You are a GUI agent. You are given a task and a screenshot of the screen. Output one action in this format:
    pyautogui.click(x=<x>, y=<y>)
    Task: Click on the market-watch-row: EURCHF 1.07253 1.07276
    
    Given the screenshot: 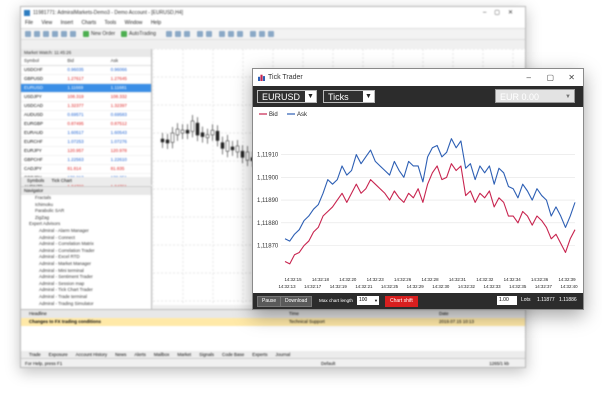 What is the action you would take?
    pyautogui.click(x=86, y=142)
    